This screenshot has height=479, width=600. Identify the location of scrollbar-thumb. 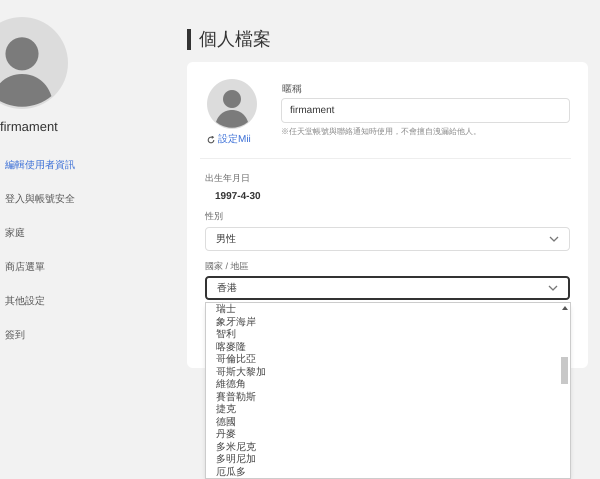
(564, 370).